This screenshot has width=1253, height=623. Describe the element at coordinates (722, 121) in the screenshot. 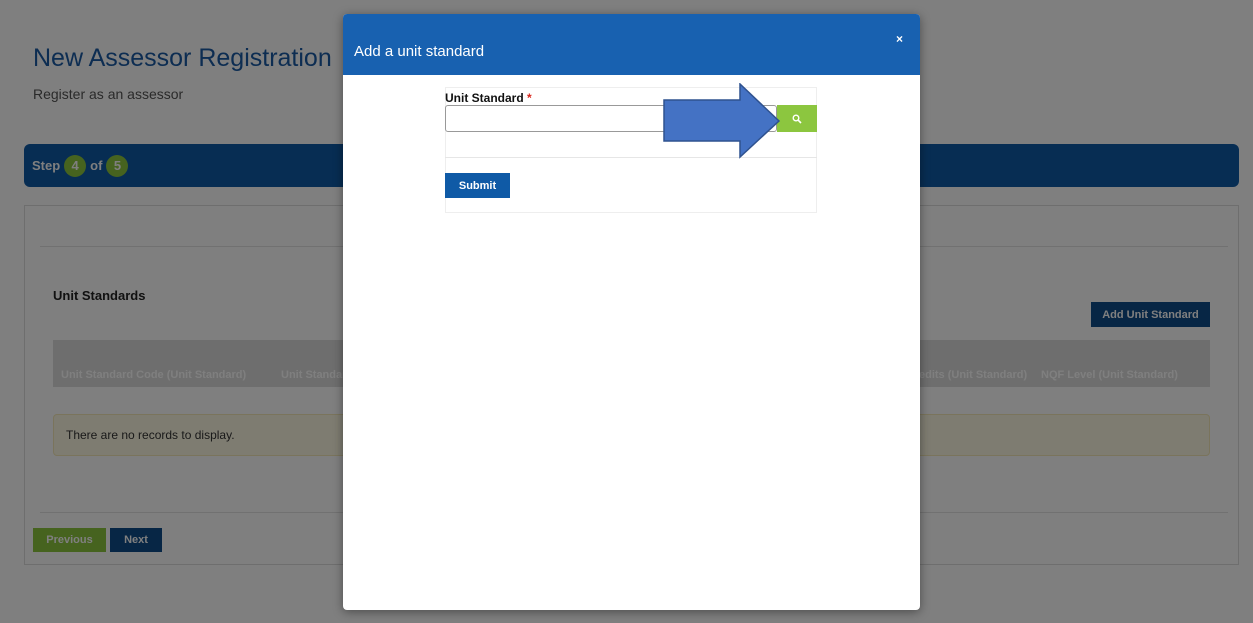

I see `right-arrow-icon` at that location.